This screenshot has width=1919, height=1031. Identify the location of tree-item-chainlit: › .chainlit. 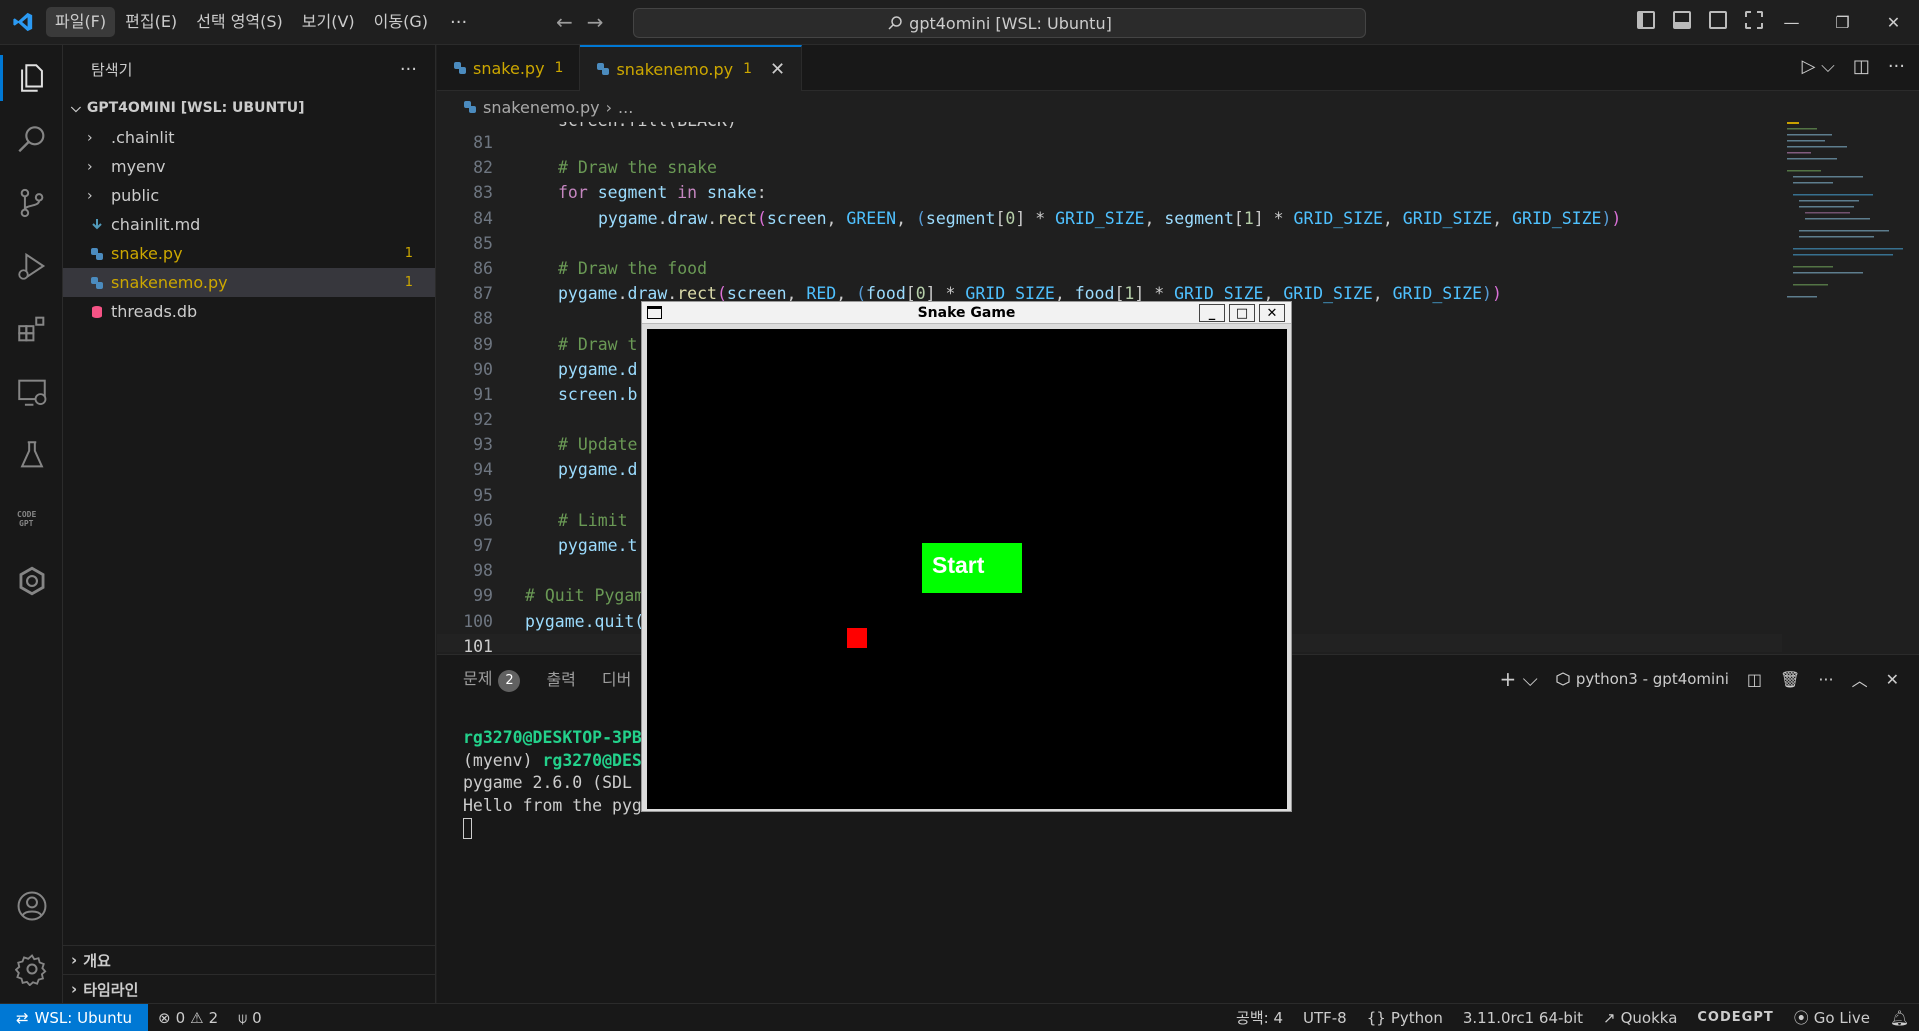
(249, 137).